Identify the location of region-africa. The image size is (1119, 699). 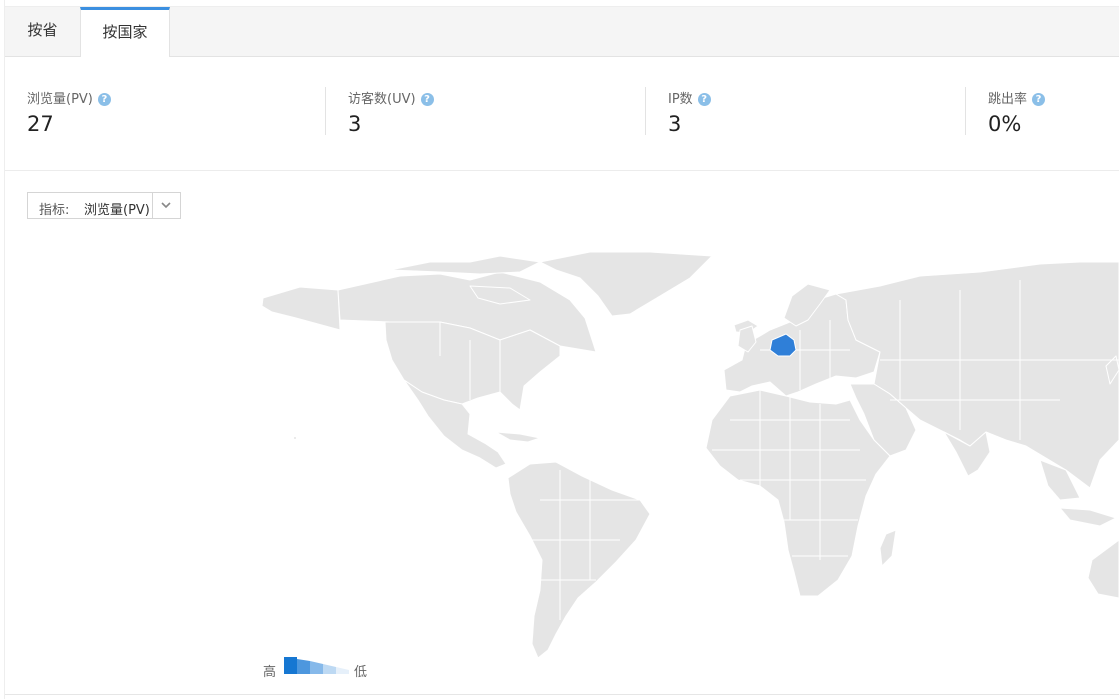
(798, 493).